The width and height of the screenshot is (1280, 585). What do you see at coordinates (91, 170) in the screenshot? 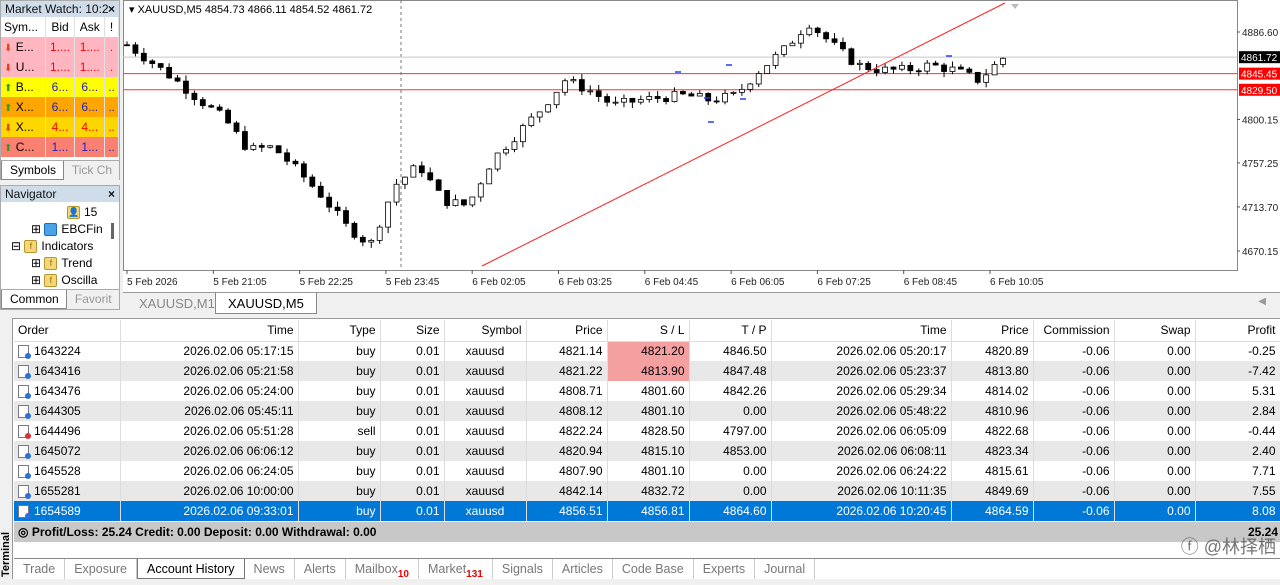
I see `tab-tick-chart: Tick Ch` at bounding box center [91, 170].